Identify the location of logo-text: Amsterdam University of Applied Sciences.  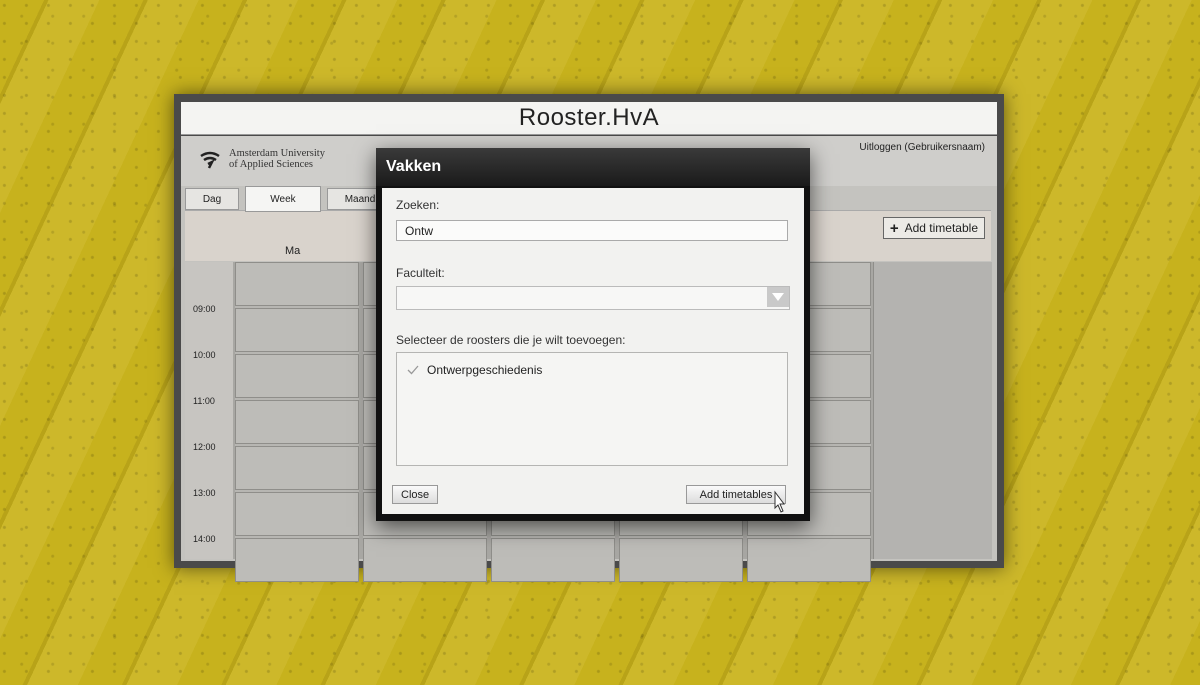
(277, 159).